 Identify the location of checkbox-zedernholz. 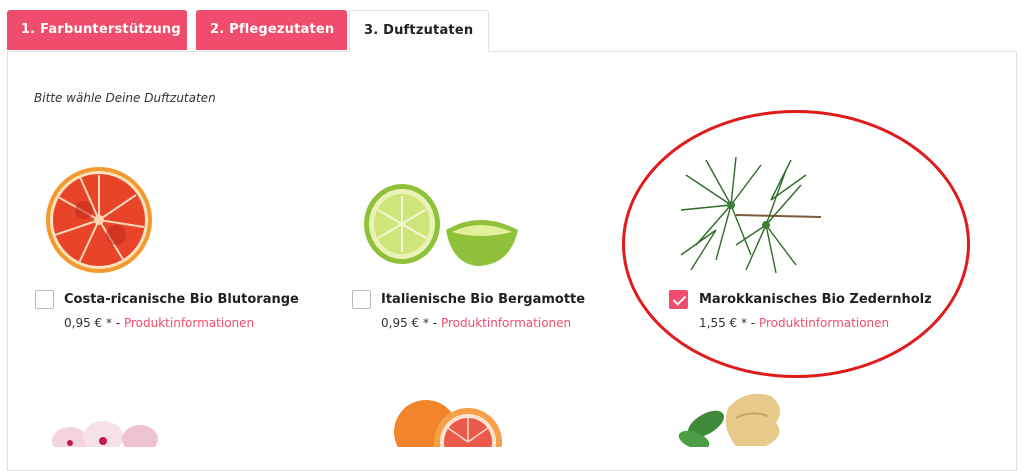
(678, 299).